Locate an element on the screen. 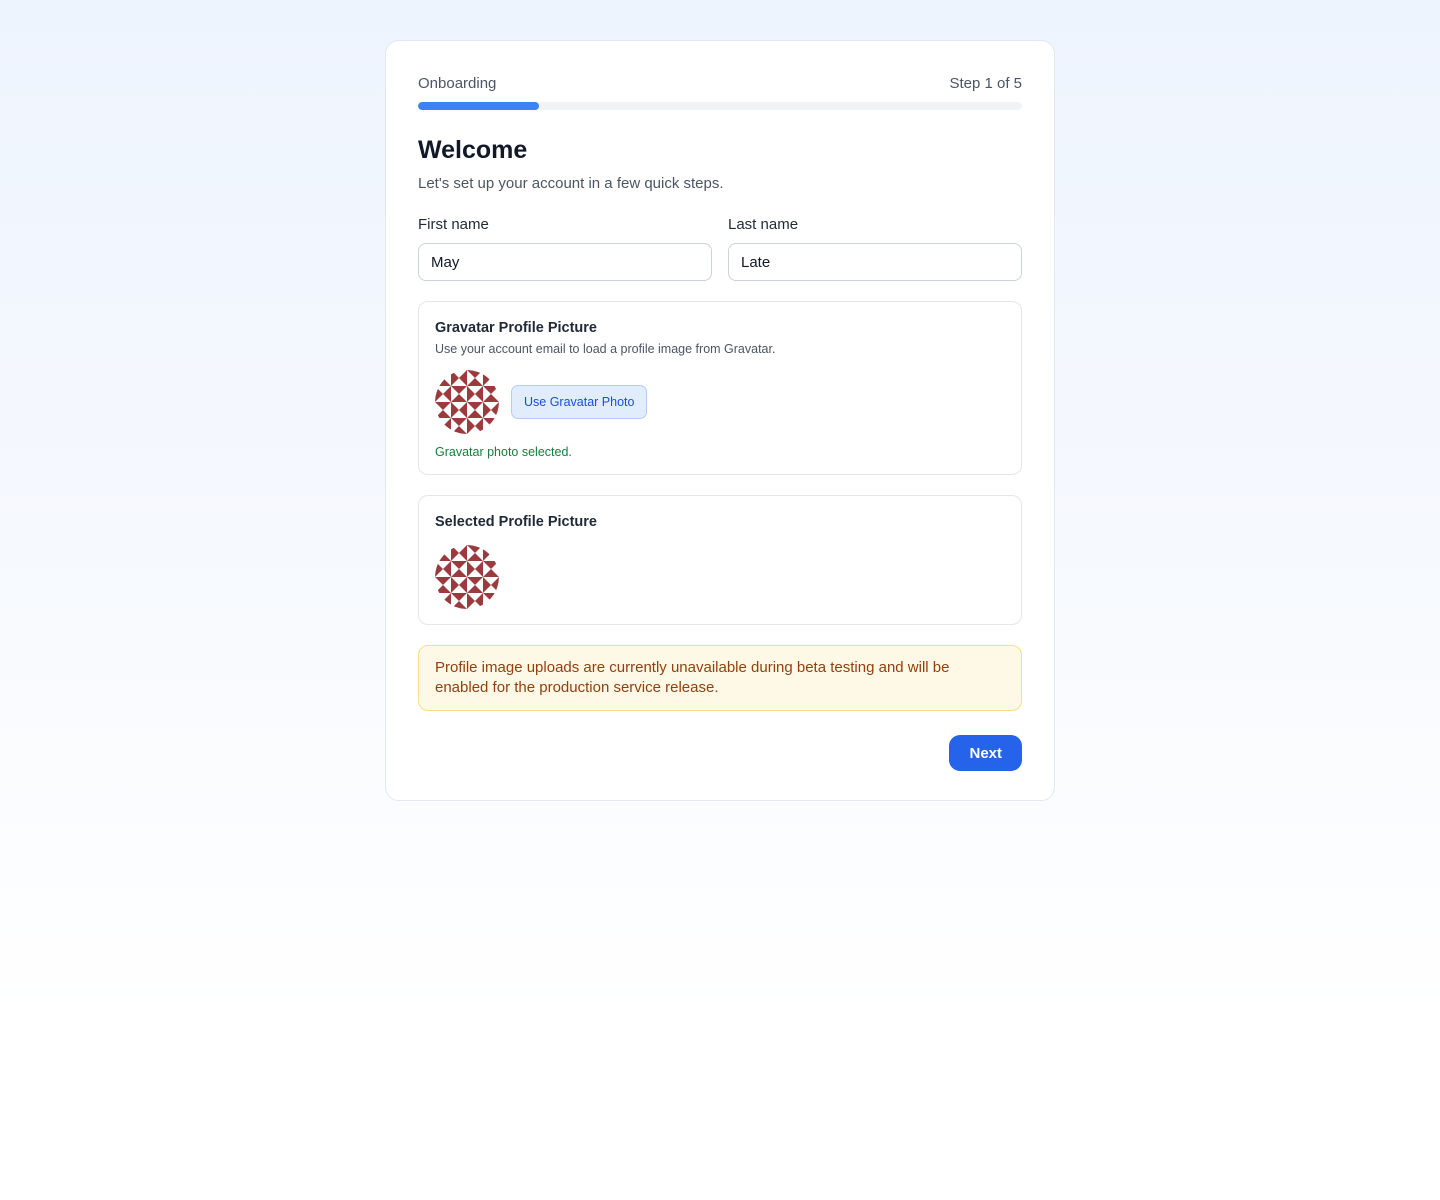 This screenshot has height=1200, width=1440. gravatar-avatar-row: Use Gravatar Photo is located at coordinates (720, 402).